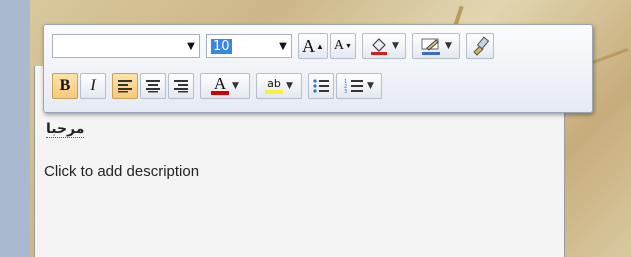 This screenshot has height=257, width=631. I want to click on bold-button: B, so click(65, 86).